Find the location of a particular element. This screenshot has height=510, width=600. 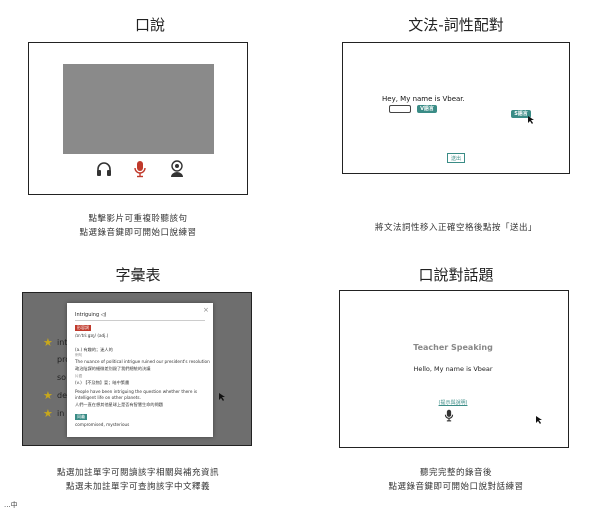

hint-link: (提示與說明) is located at coordinates (453, 402).